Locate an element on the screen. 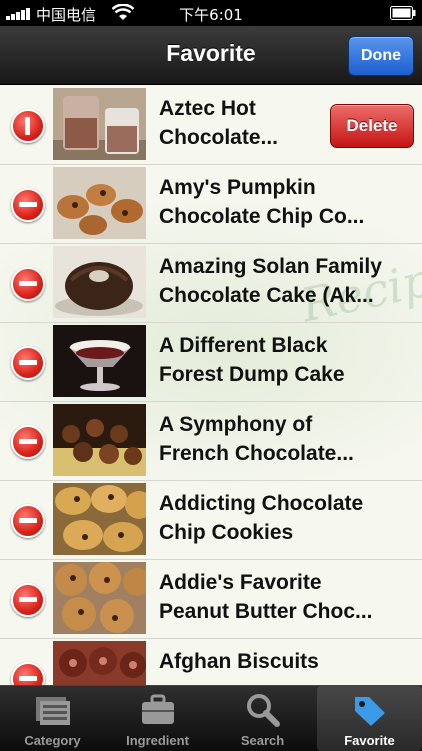  recipe-title: Addicting Chocolate Chip Cookies is located at coordinates (261, 518).